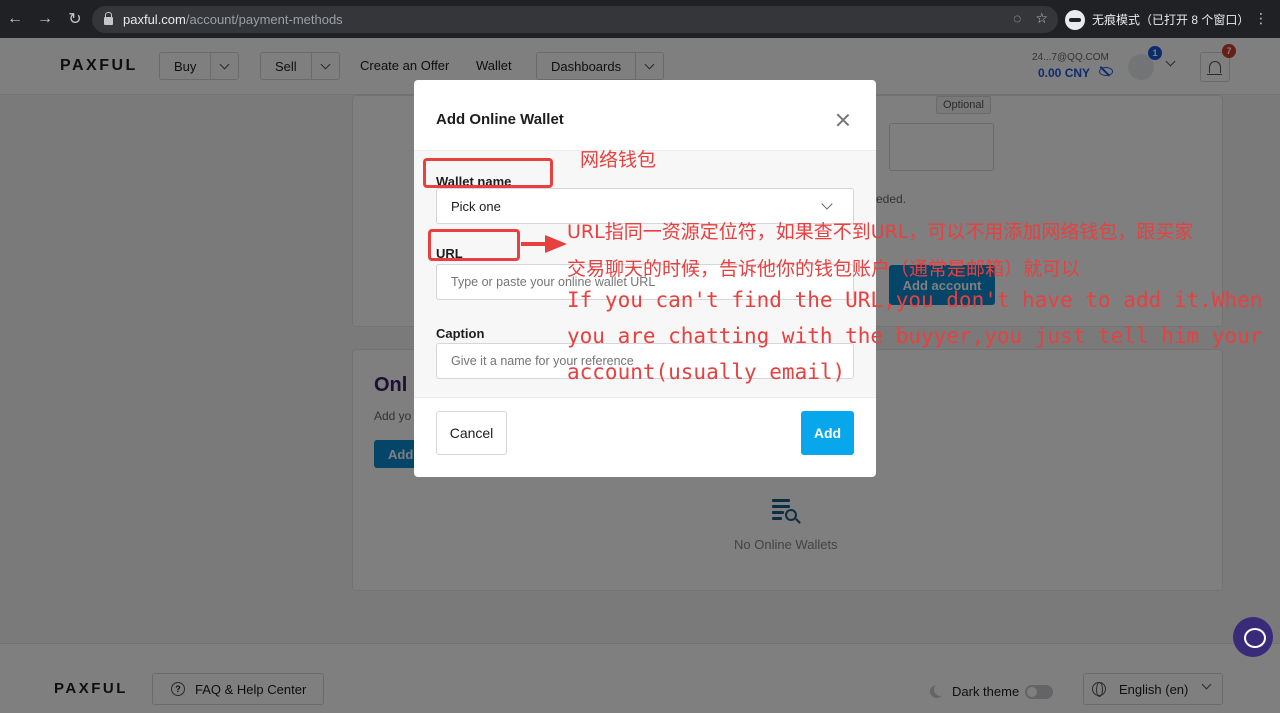 Image resolution: width=1280 pixels, height=713 pixels. I want to click on star-icon: ☆, so click(1041, 18).